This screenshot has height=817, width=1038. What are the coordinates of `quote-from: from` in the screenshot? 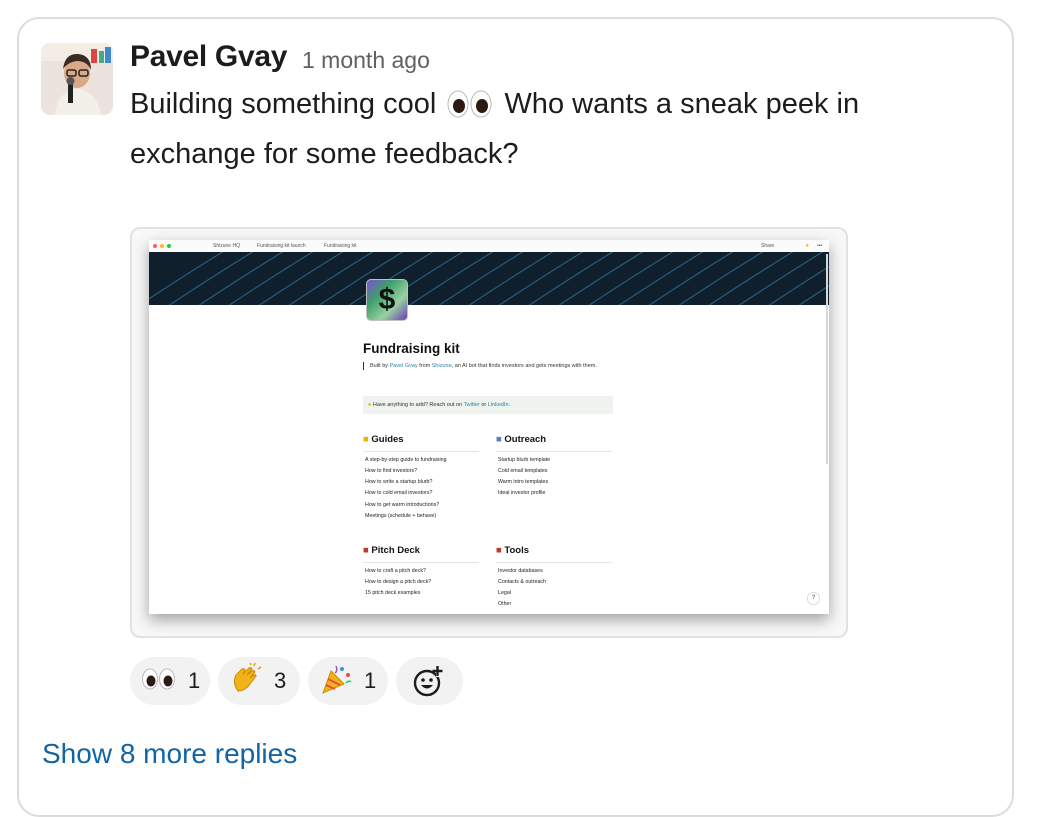 It's located at (425, 366).